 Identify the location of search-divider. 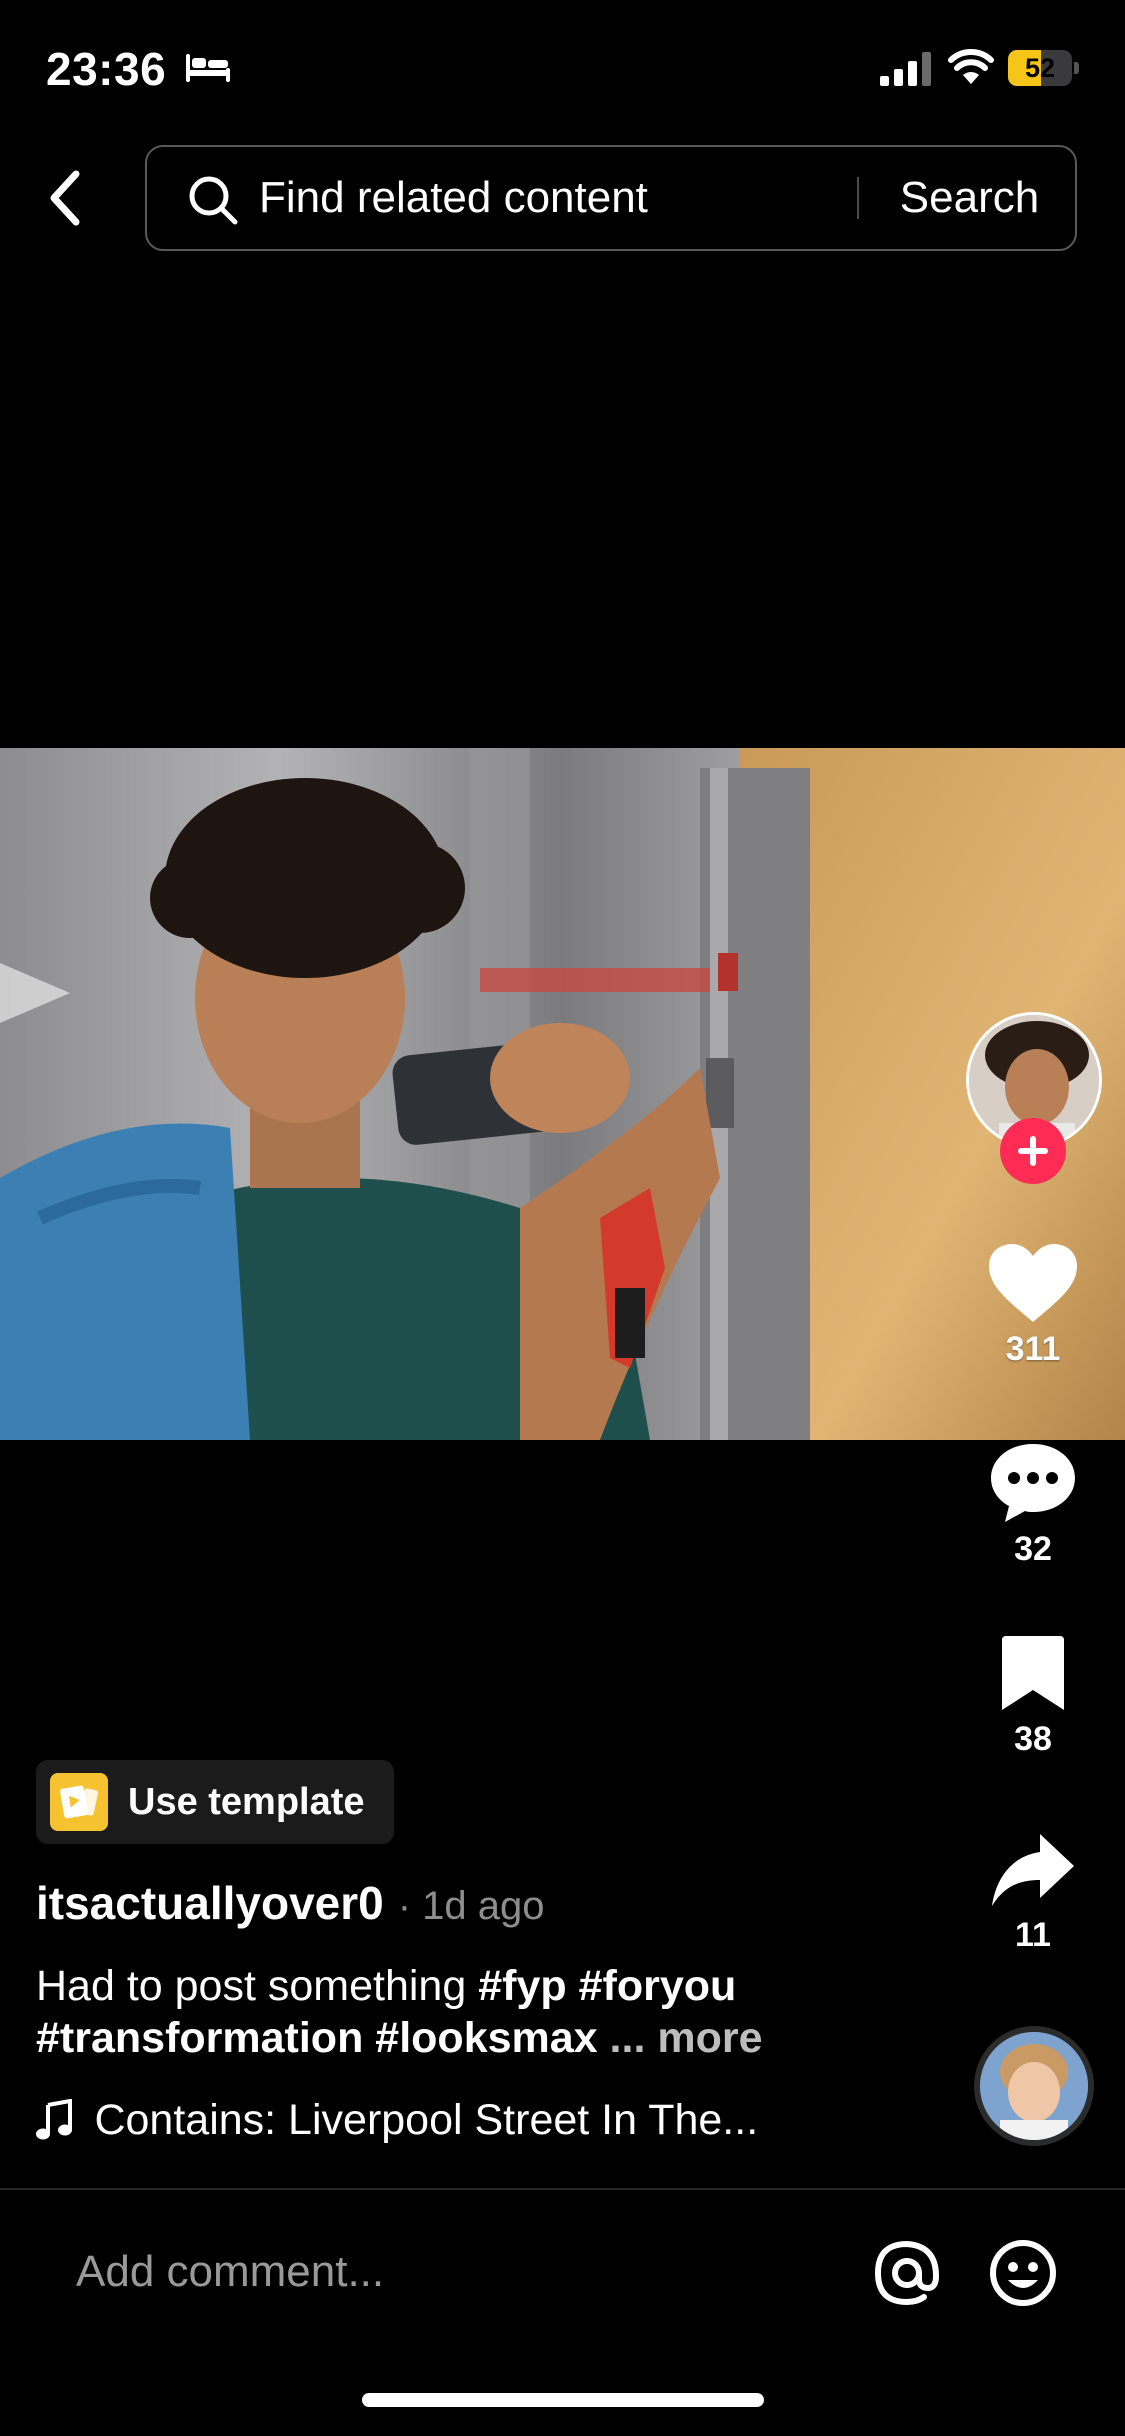
(858, 198).